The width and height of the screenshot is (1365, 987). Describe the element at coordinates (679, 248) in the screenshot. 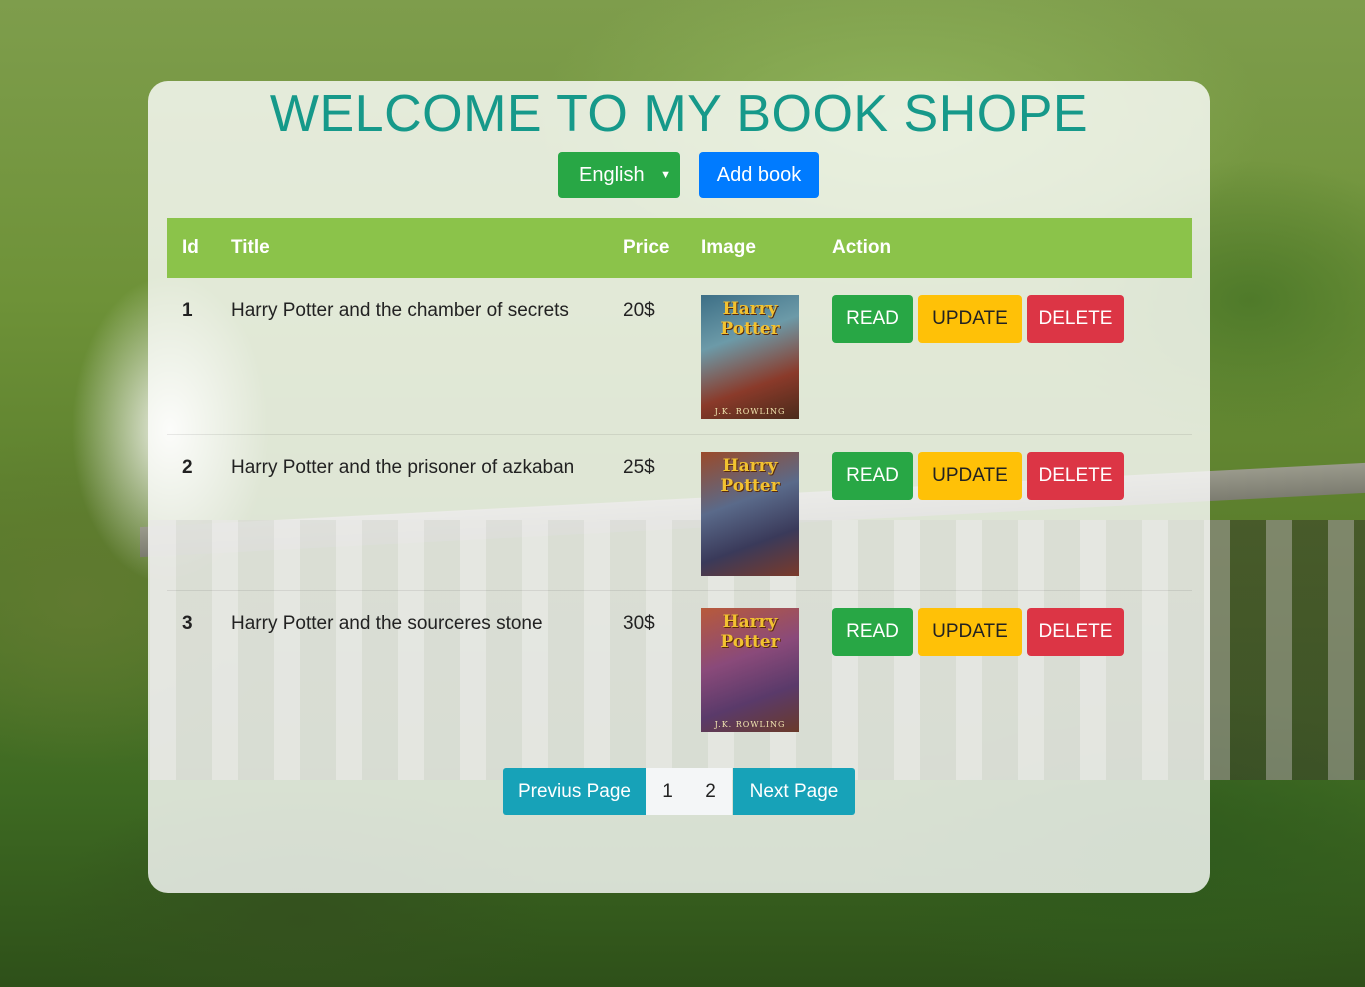

I see `table-header: Id Title Price Image Action` at that location.